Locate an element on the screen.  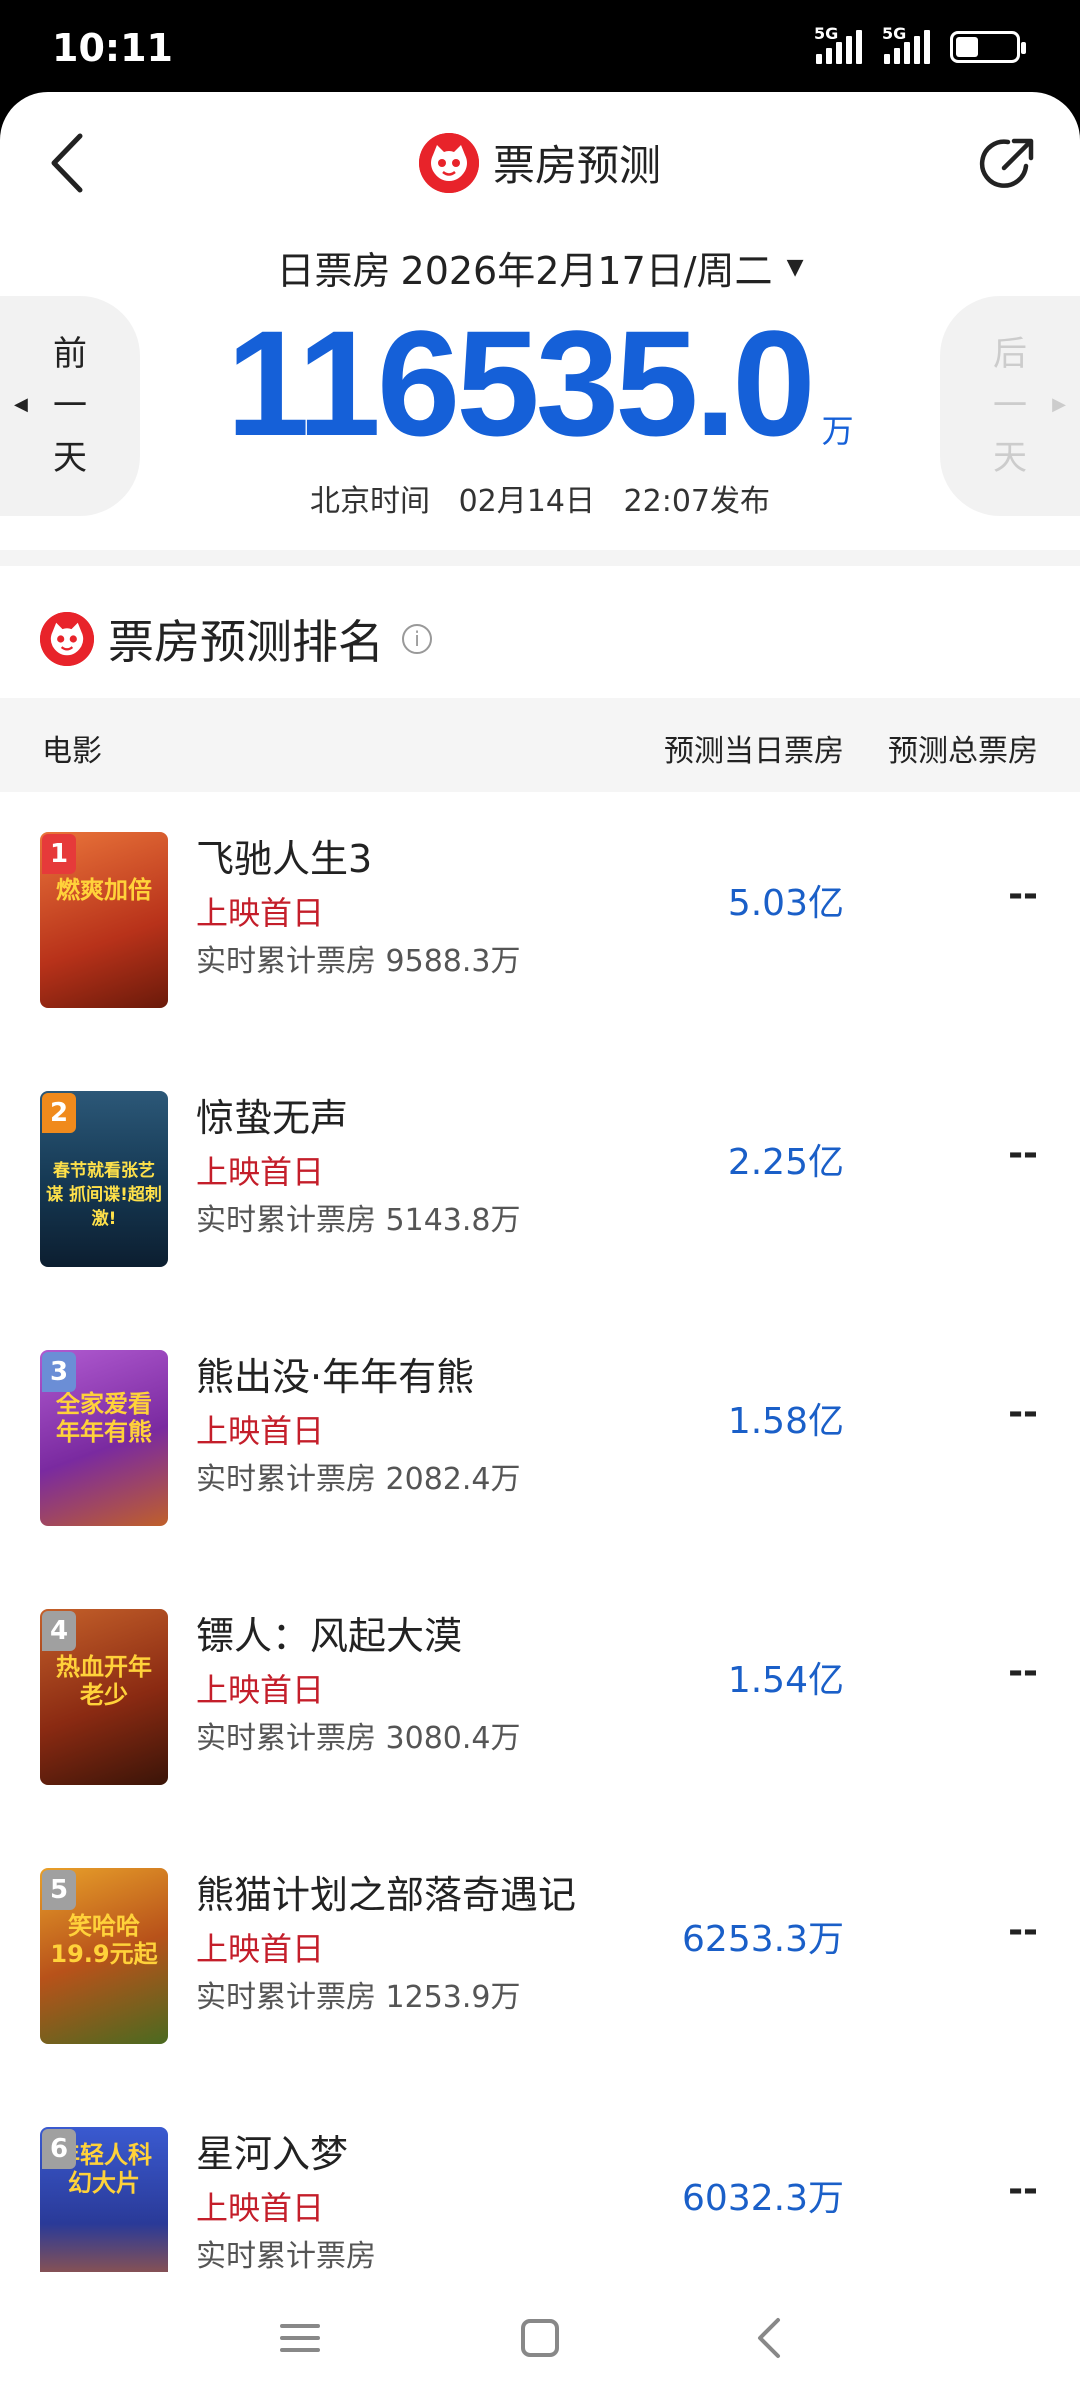
date-value: 2026年2月17日/周二 is located at coordinates (586, 271).